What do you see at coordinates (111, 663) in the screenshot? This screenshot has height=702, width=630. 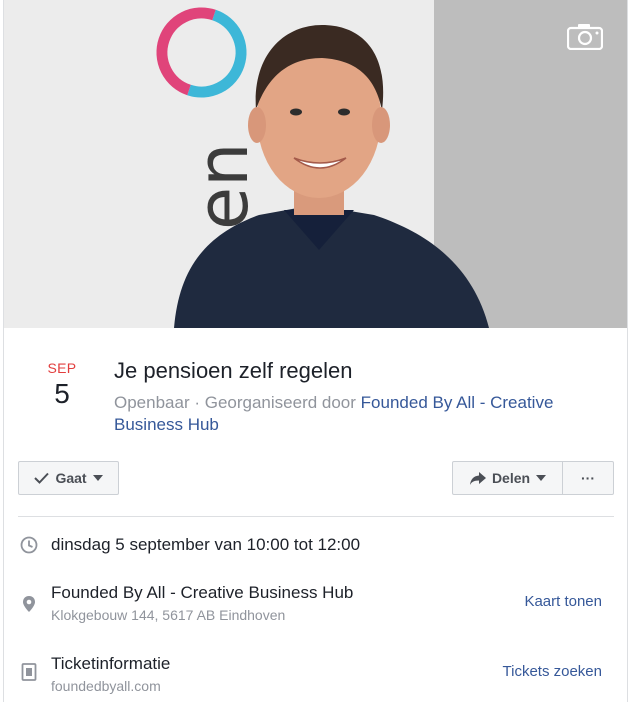 I see `ticket-info-title: Ticketinformatie` at bounding box center [111, 663].